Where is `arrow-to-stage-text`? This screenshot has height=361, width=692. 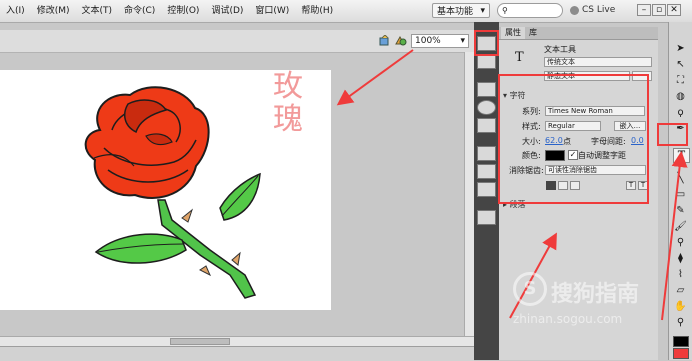
arrow-to-stage-text is located at coordinates (375, 77).